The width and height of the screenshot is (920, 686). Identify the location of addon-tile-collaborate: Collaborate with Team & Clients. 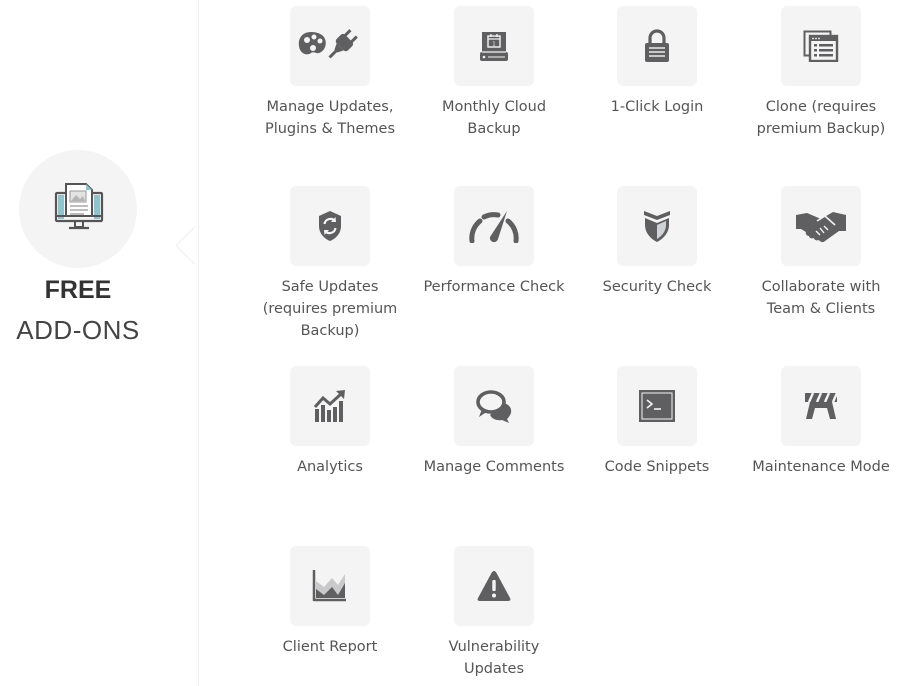
(821, 253).